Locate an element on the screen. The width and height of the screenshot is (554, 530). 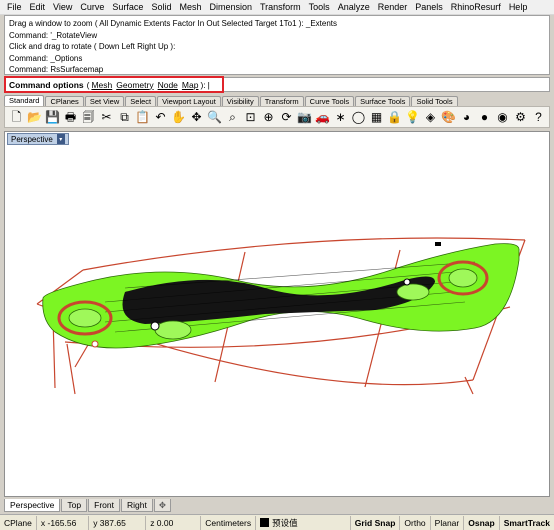
material-button: 🎨 is located at coordinates (448, 117).